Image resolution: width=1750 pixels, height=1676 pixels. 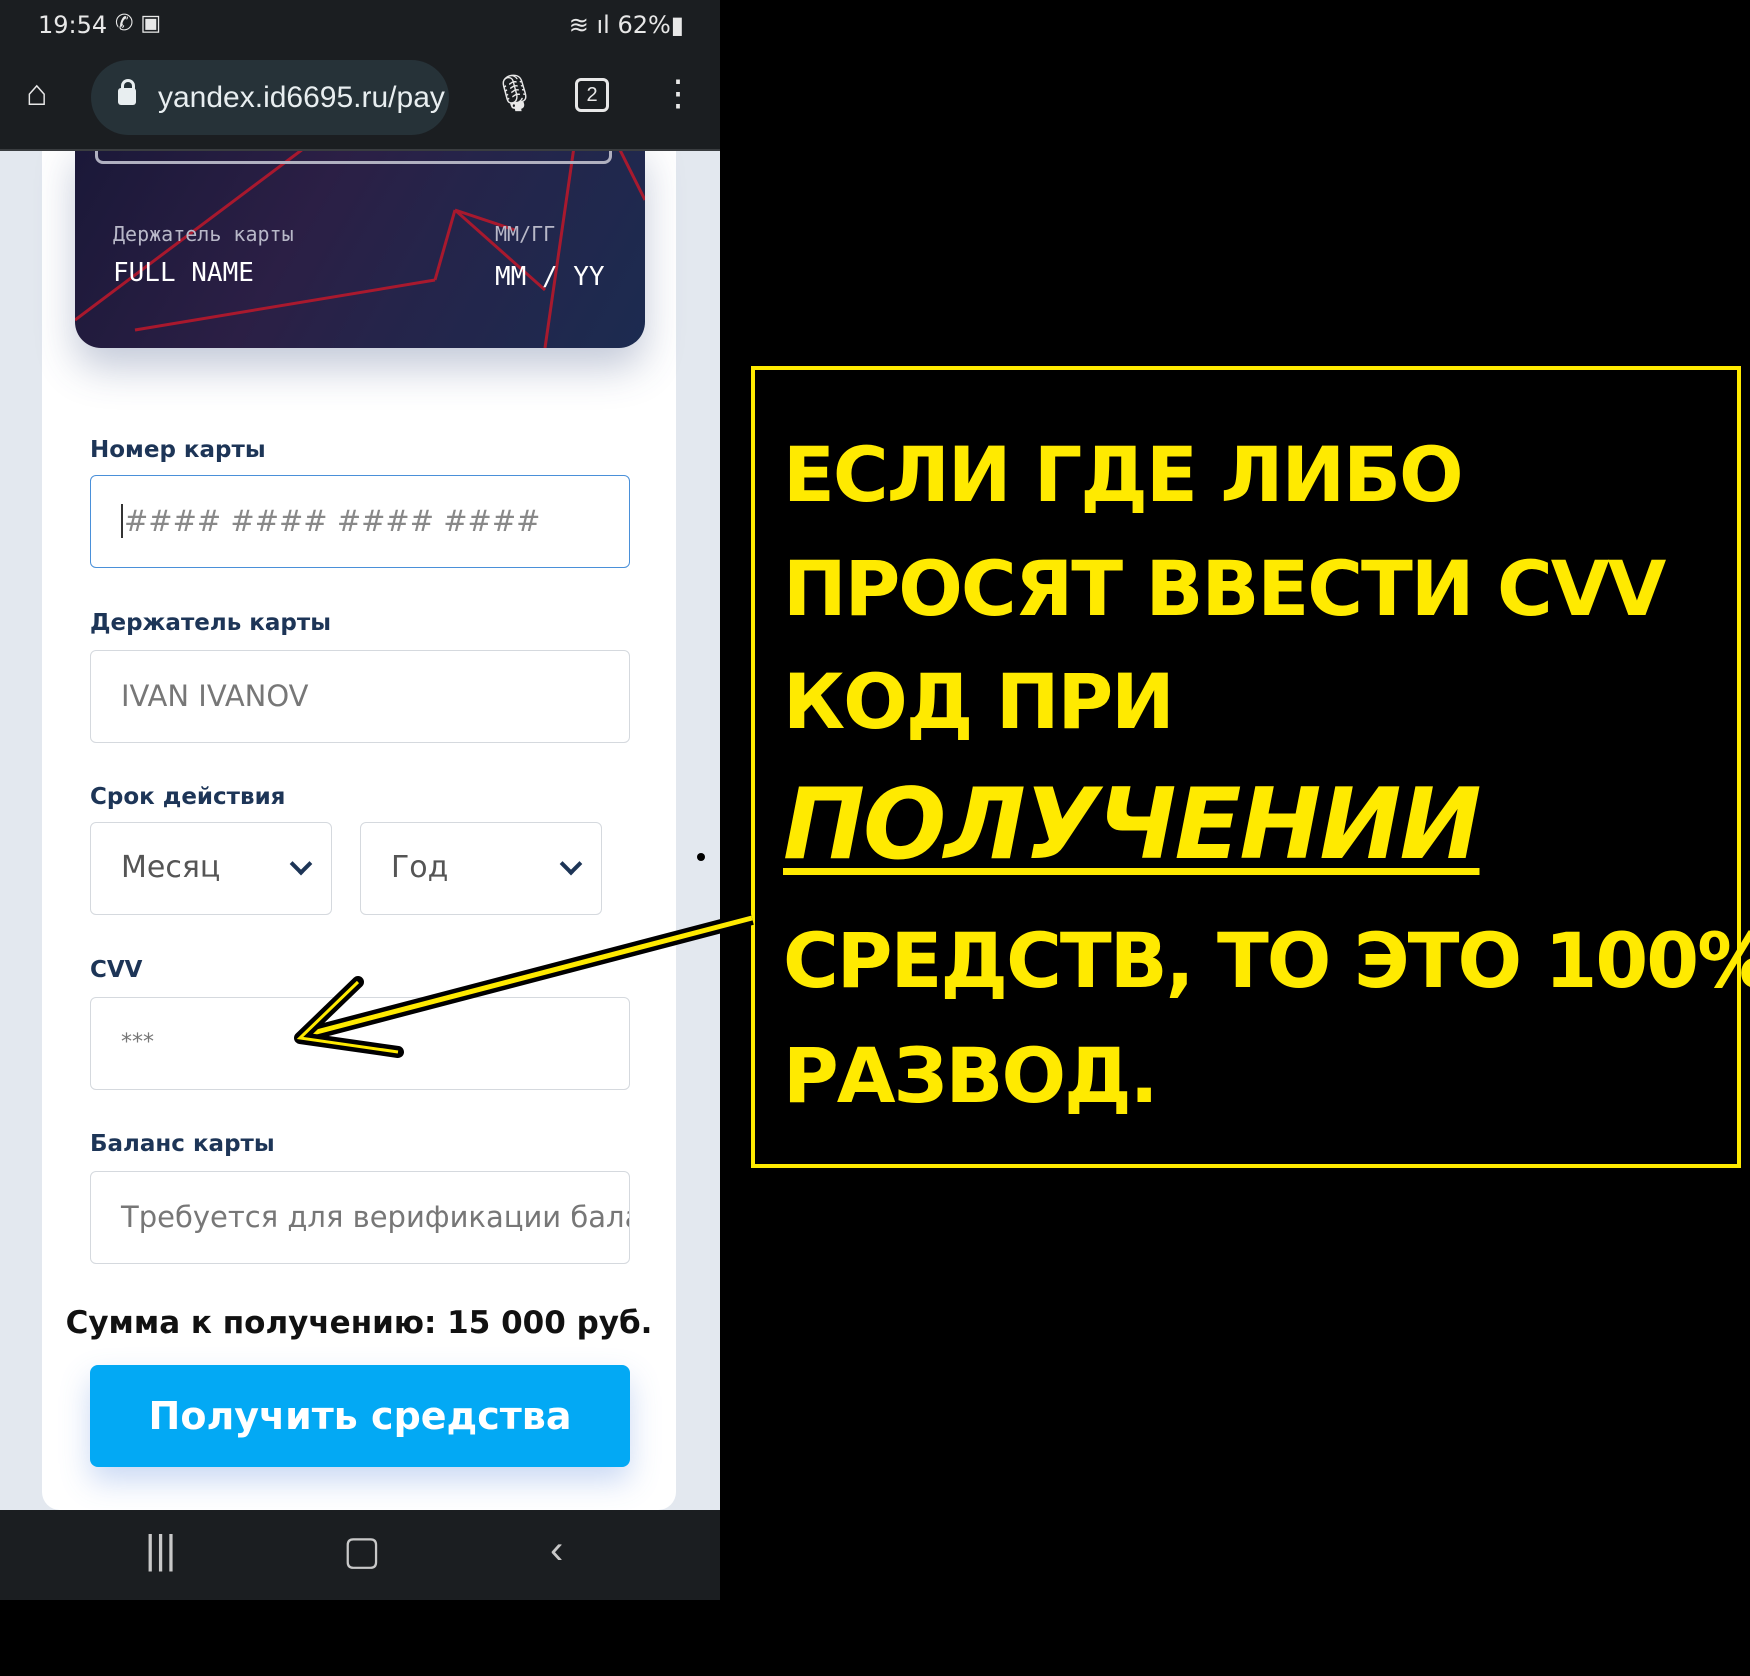 I want to click on dot-mark, so click(x=701, y=857).